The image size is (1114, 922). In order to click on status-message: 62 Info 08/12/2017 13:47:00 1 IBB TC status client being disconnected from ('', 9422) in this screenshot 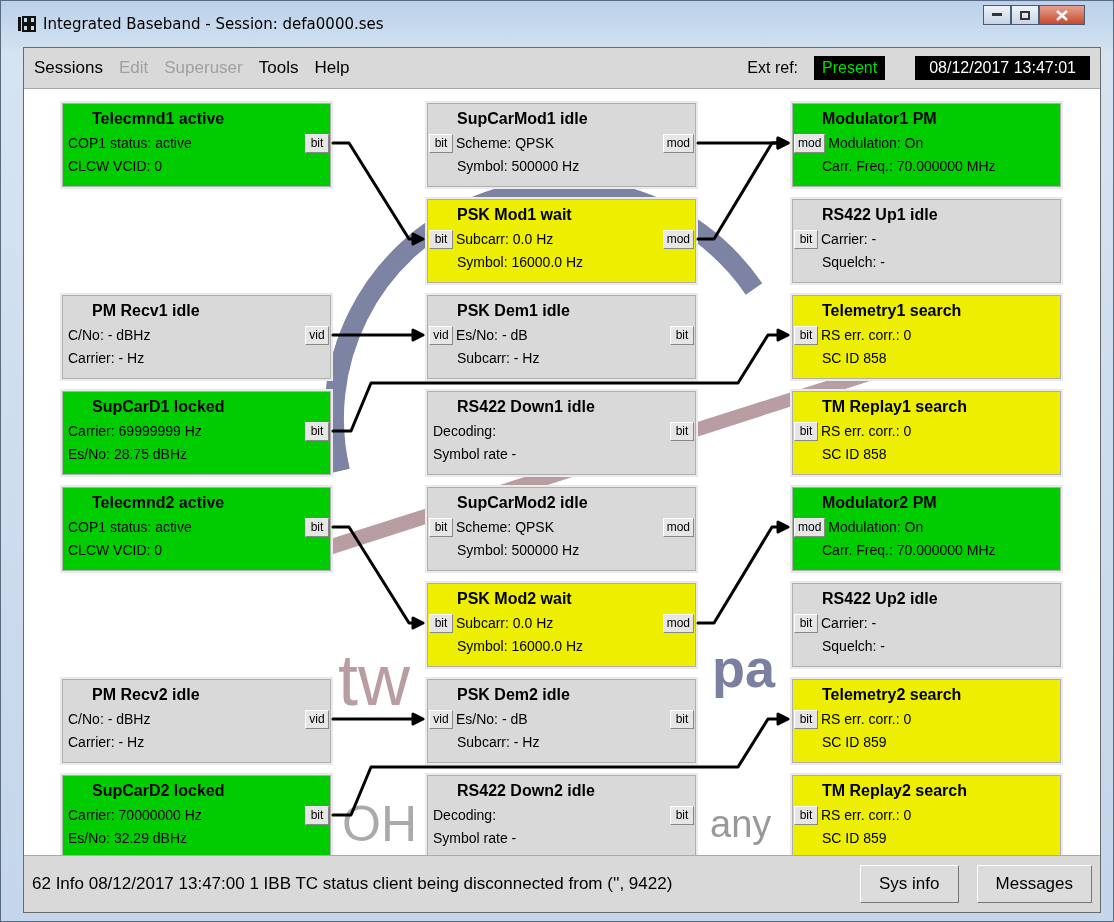, I will do `click(352, 884)`.